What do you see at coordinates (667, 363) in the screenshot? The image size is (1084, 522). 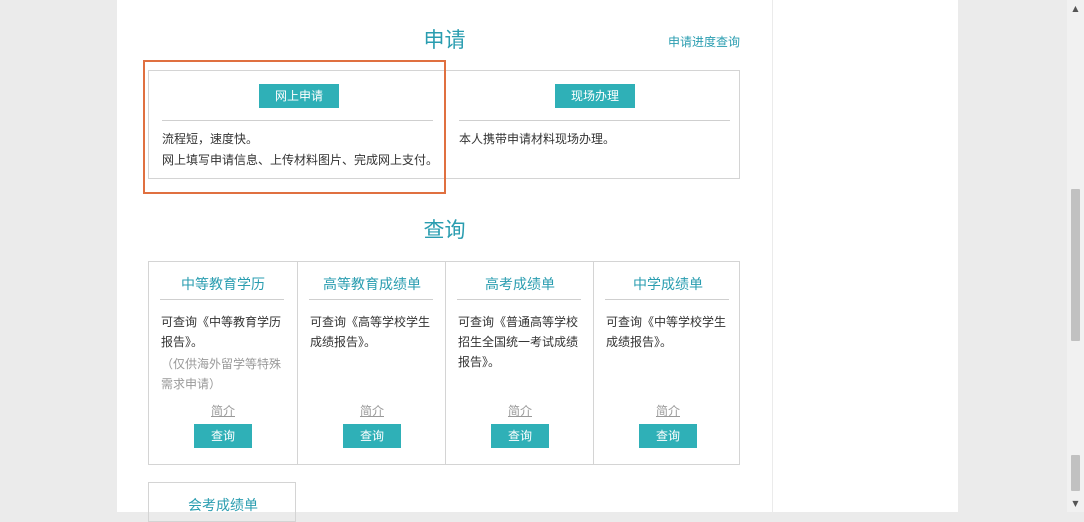 I see `query-card-high-school-transcript: 中学成绩单 可查询《中等学校学生成绩报告》。 简介 查询` at bounding box center [667, 363].